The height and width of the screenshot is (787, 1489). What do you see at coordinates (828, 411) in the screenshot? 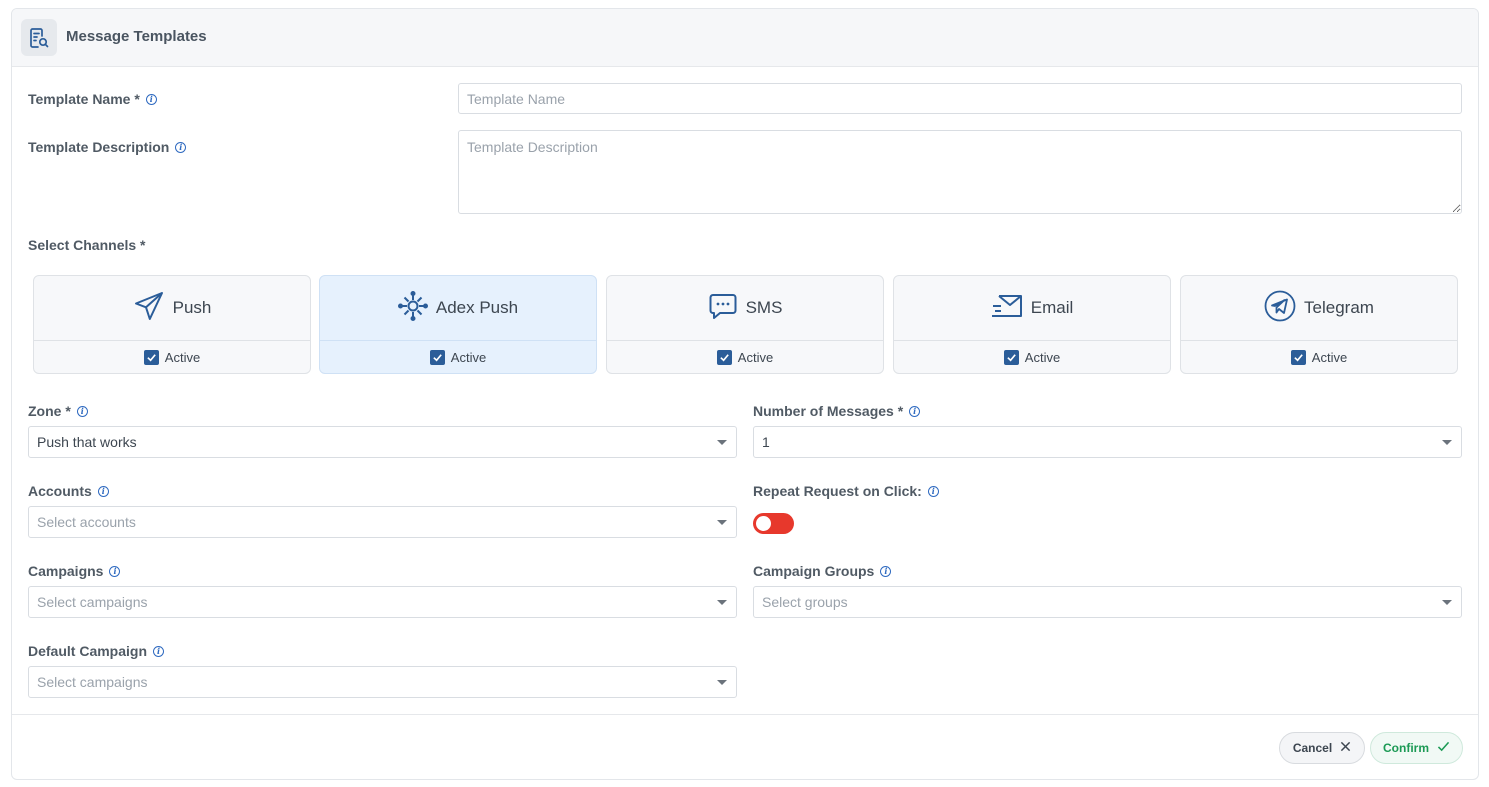
I see `number-of-messages-label-text: Number of Messages *` at bounding box center [828, 411].